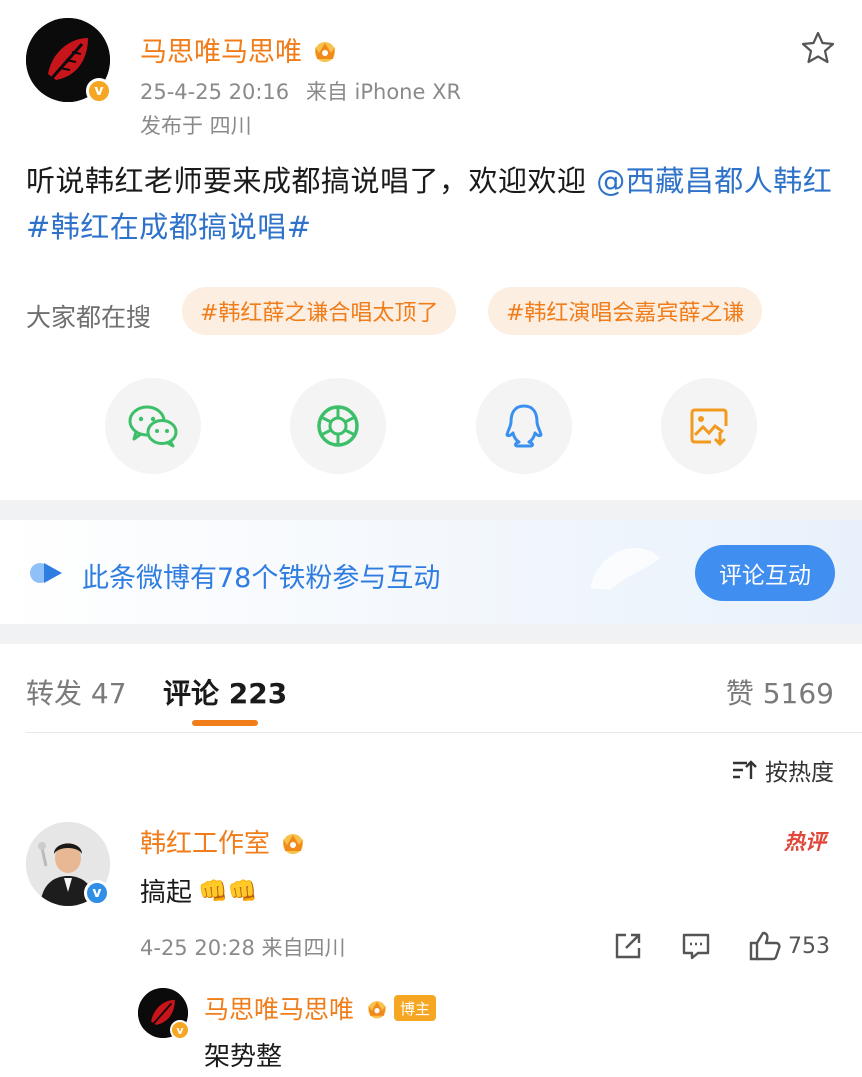  Describe the element at coordinates (432, 204) in the screenshot. I see `post-body: 听说韩红老师要来成都搞说唱了，欢迎欢迎 @西藏昌都人韩红 #韩红在成都搞说唱#` at that location.